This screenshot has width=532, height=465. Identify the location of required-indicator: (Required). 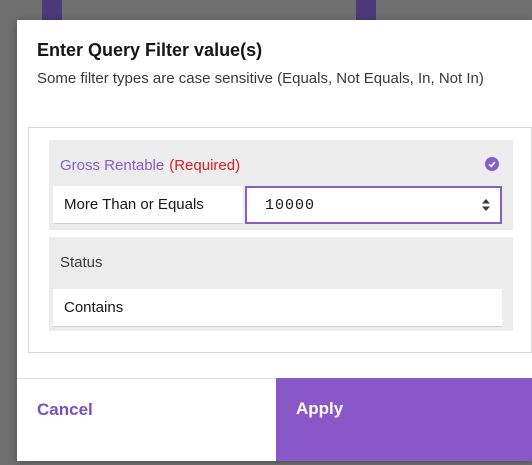
(205, 165).